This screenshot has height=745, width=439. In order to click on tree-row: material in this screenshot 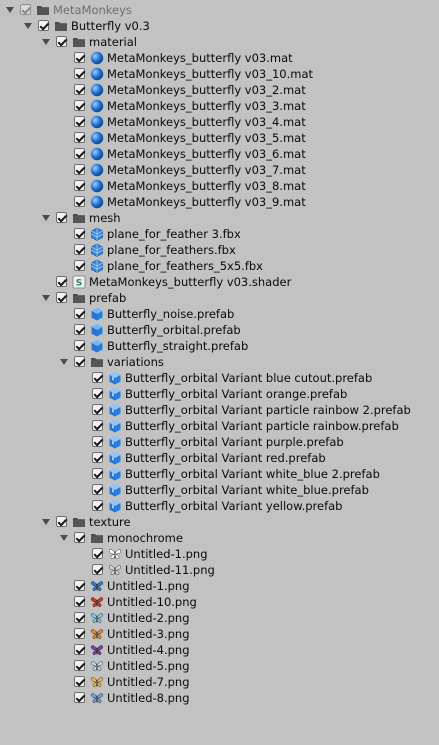, I will do `click(219, 42)`.